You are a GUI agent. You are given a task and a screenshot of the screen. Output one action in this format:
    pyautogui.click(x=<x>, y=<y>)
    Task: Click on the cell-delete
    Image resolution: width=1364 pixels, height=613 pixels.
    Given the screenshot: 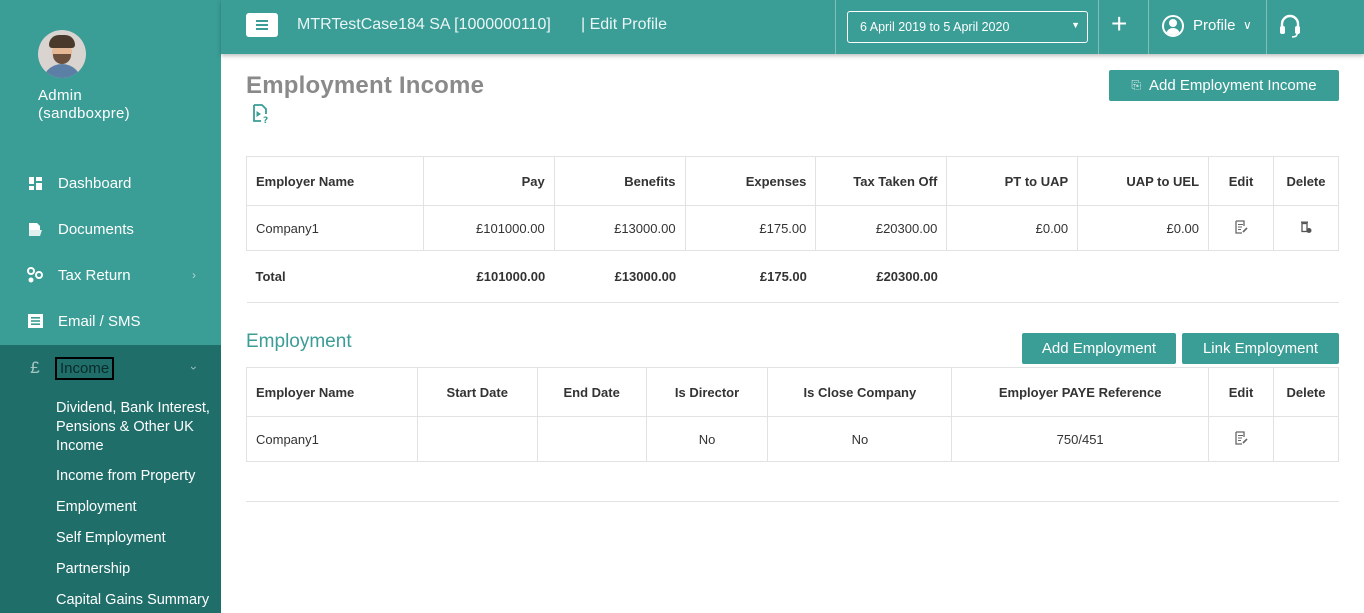 What is the action you would take?
    pyautogui.click(x=1306, y=439)
    